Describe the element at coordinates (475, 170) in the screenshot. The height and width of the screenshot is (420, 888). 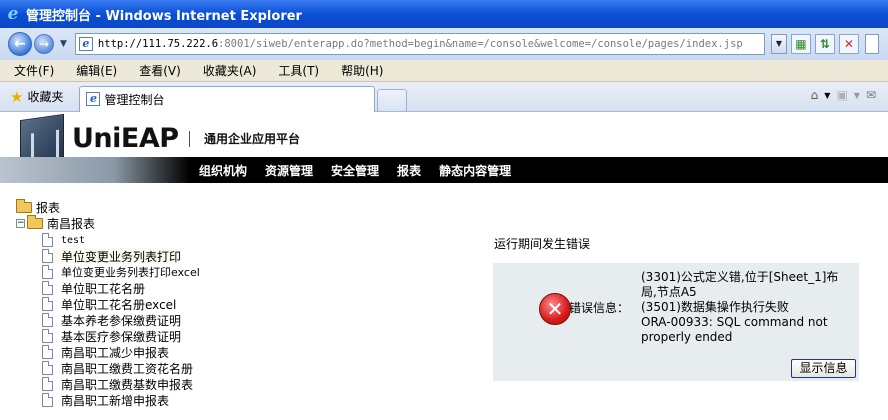
I see `nav-static-content: 静态内容管理` at that location.